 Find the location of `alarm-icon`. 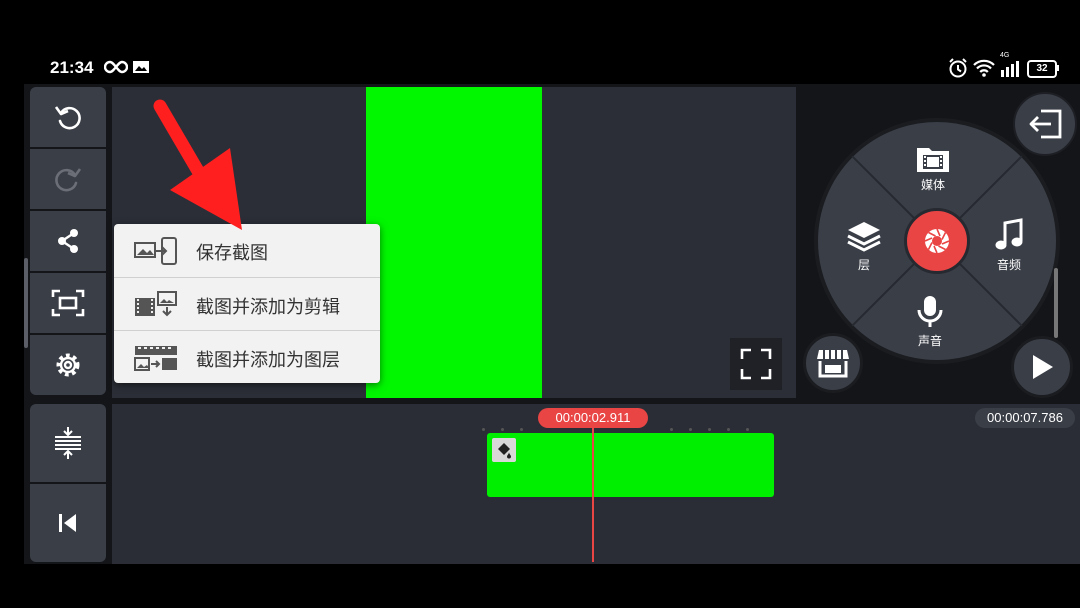

alarm-icon is located at coordinates (958, 68).